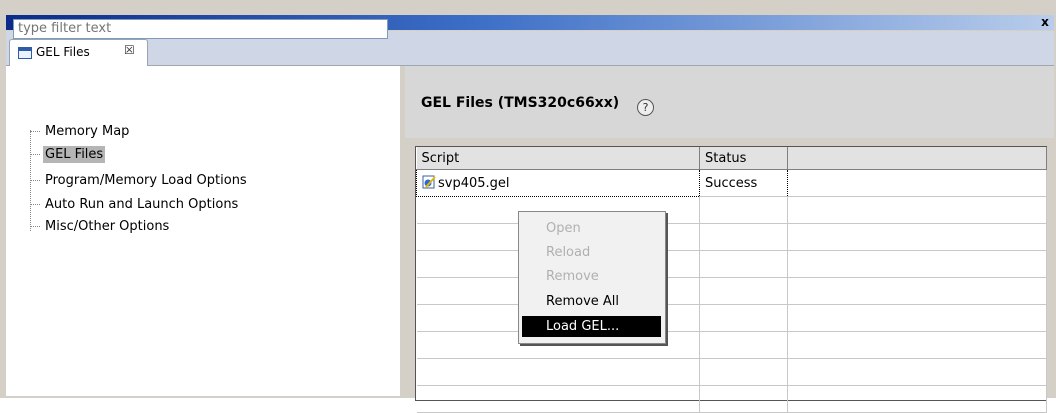  What do you see at coordinates (591, 252) in the screenshot?
I see `menu-item-reload: Reload` at bounding box center [591, 252].